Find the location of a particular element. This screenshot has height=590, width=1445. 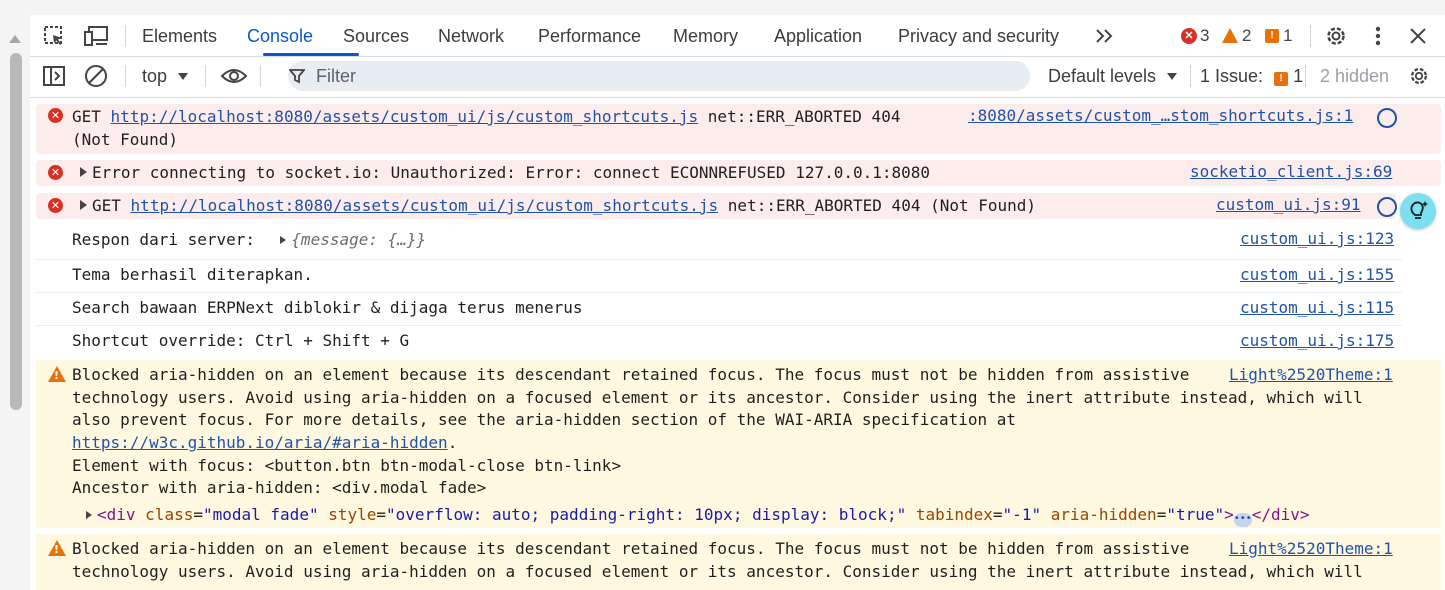

warning-count: 2 is located at coordinates (1247, 35).